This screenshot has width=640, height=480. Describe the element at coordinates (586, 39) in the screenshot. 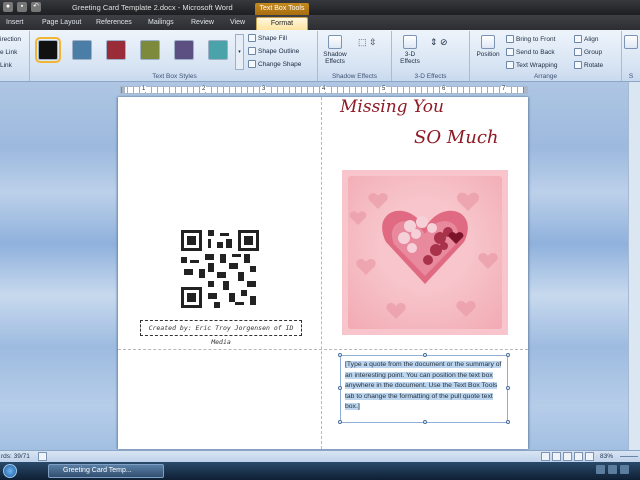

I see `align-button: Align` at that location.